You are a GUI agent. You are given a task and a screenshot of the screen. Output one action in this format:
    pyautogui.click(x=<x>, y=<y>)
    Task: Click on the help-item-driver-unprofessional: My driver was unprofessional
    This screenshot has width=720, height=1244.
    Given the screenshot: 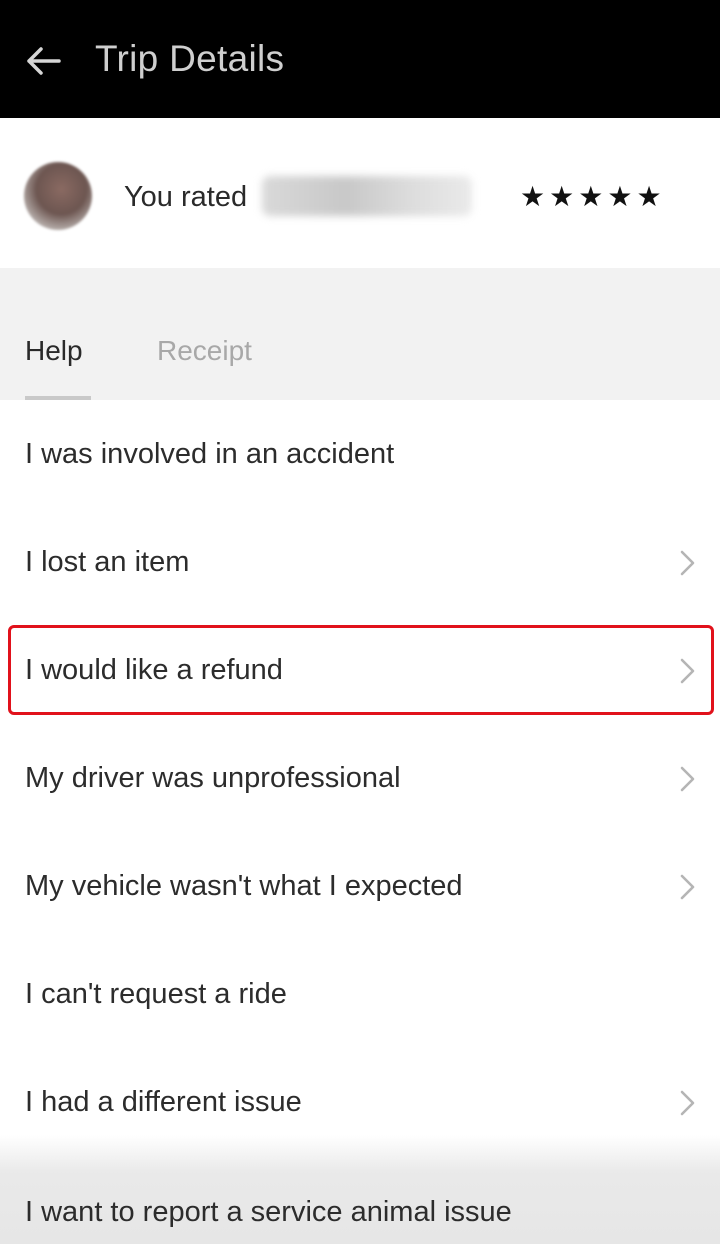 What is the action you would take?
    pyautogui.click(x=360, y=778)
    